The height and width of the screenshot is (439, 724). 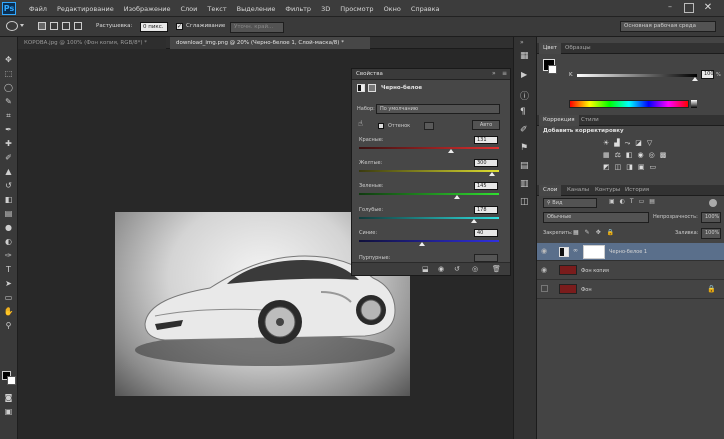 What do you see at coordinates (8, 242) in the screenshot?
I see `dodge-tool-icon: ◐` at bounding box center [8, 242].